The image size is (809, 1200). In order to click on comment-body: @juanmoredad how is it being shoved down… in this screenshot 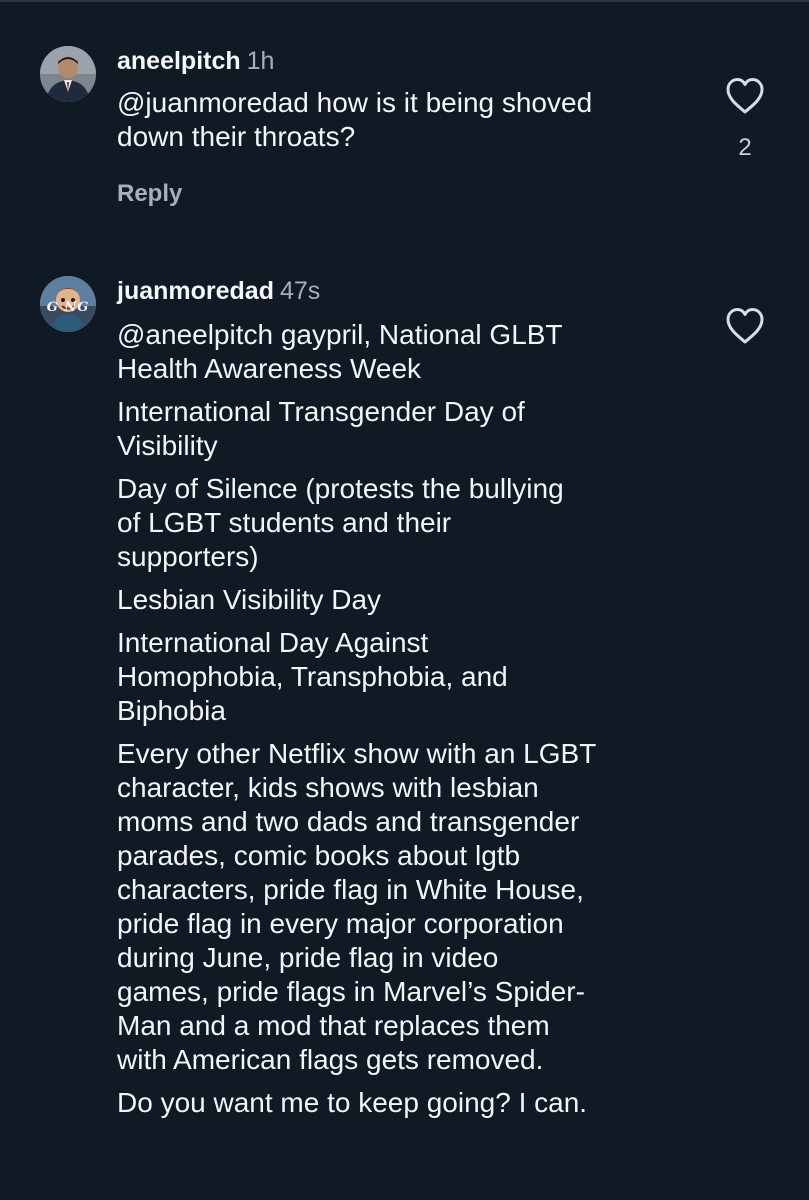, I will do `click(412, 124)`.